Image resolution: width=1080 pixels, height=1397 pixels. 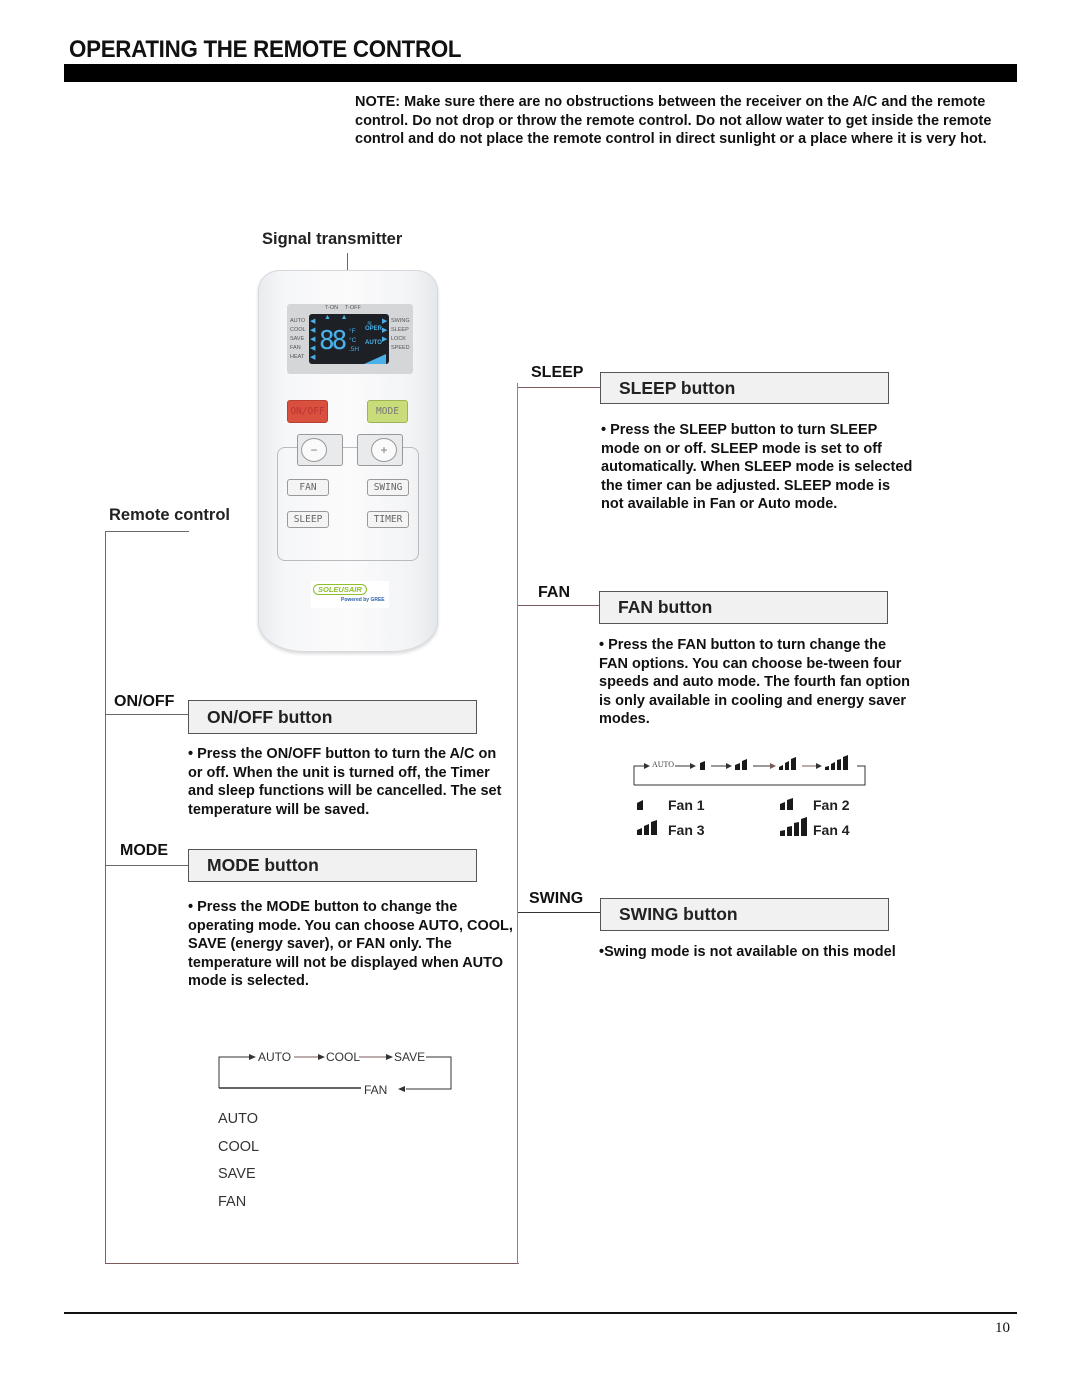 I want to click on footer-rule, so click(x=540, y=1313).